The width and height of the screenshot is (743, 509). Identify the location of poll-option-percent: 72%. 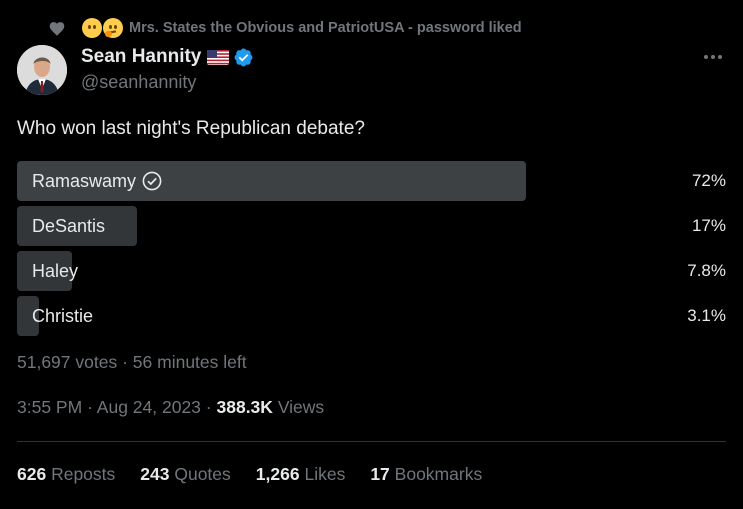
(708, 180).